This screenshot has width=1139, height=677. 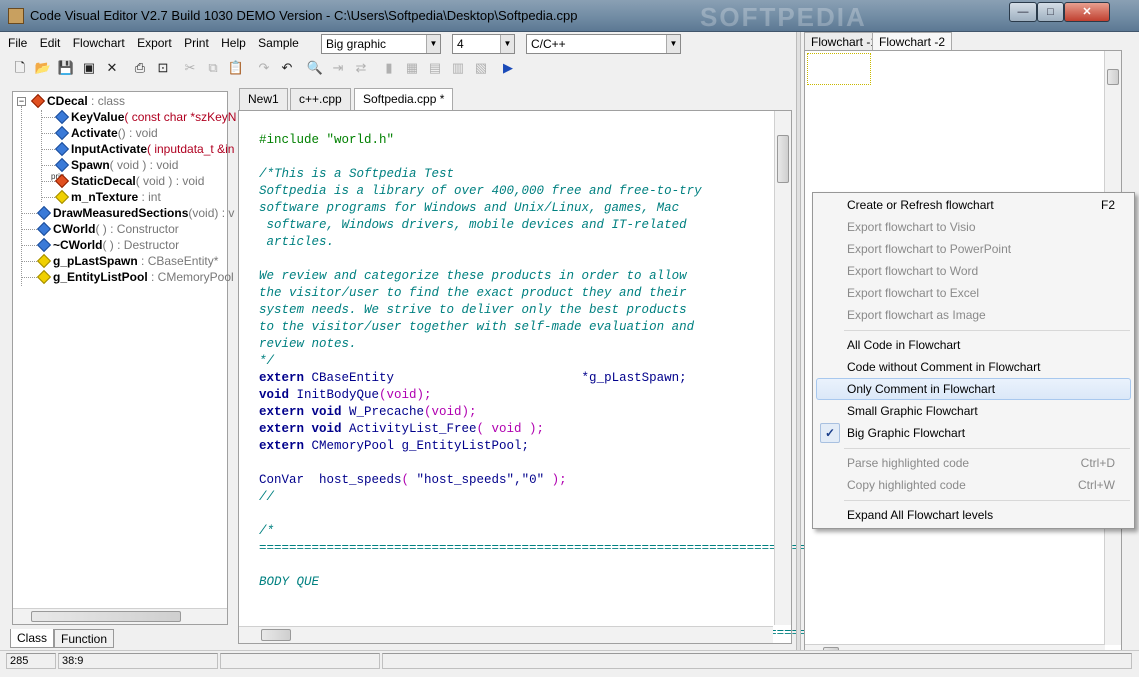 What do you see at coordinates (404, 99) in the screenshot?
I see `tab-softpedia-cpp: Softpedia.cpp *` at bounding box center [404, 99].